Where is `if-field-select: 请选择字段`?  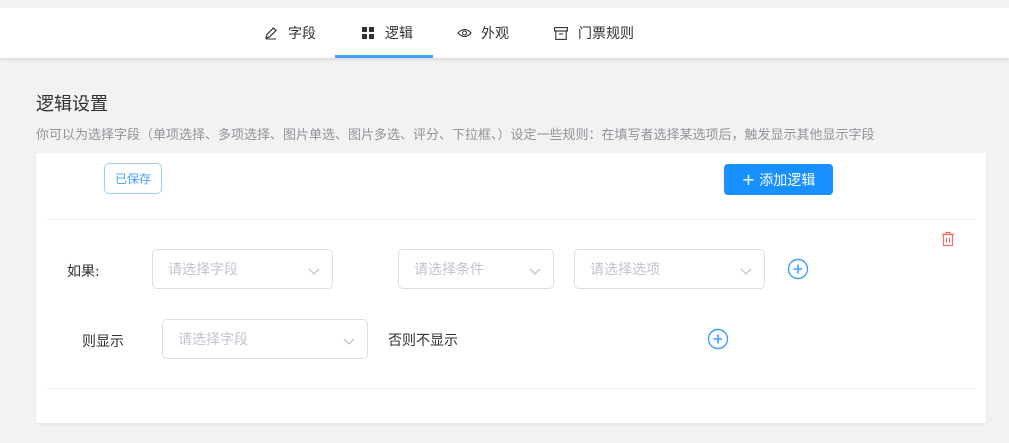
if-field-select: 请选择字段 is located at coordinates (242, 269).